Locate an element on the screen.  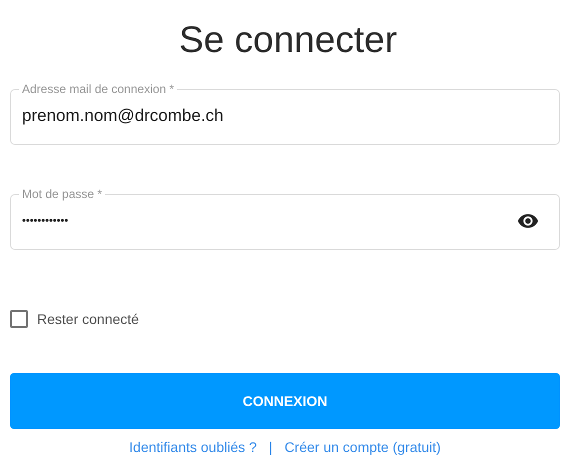
field-value: •••••••••••• is located at coordinates (269, 221).